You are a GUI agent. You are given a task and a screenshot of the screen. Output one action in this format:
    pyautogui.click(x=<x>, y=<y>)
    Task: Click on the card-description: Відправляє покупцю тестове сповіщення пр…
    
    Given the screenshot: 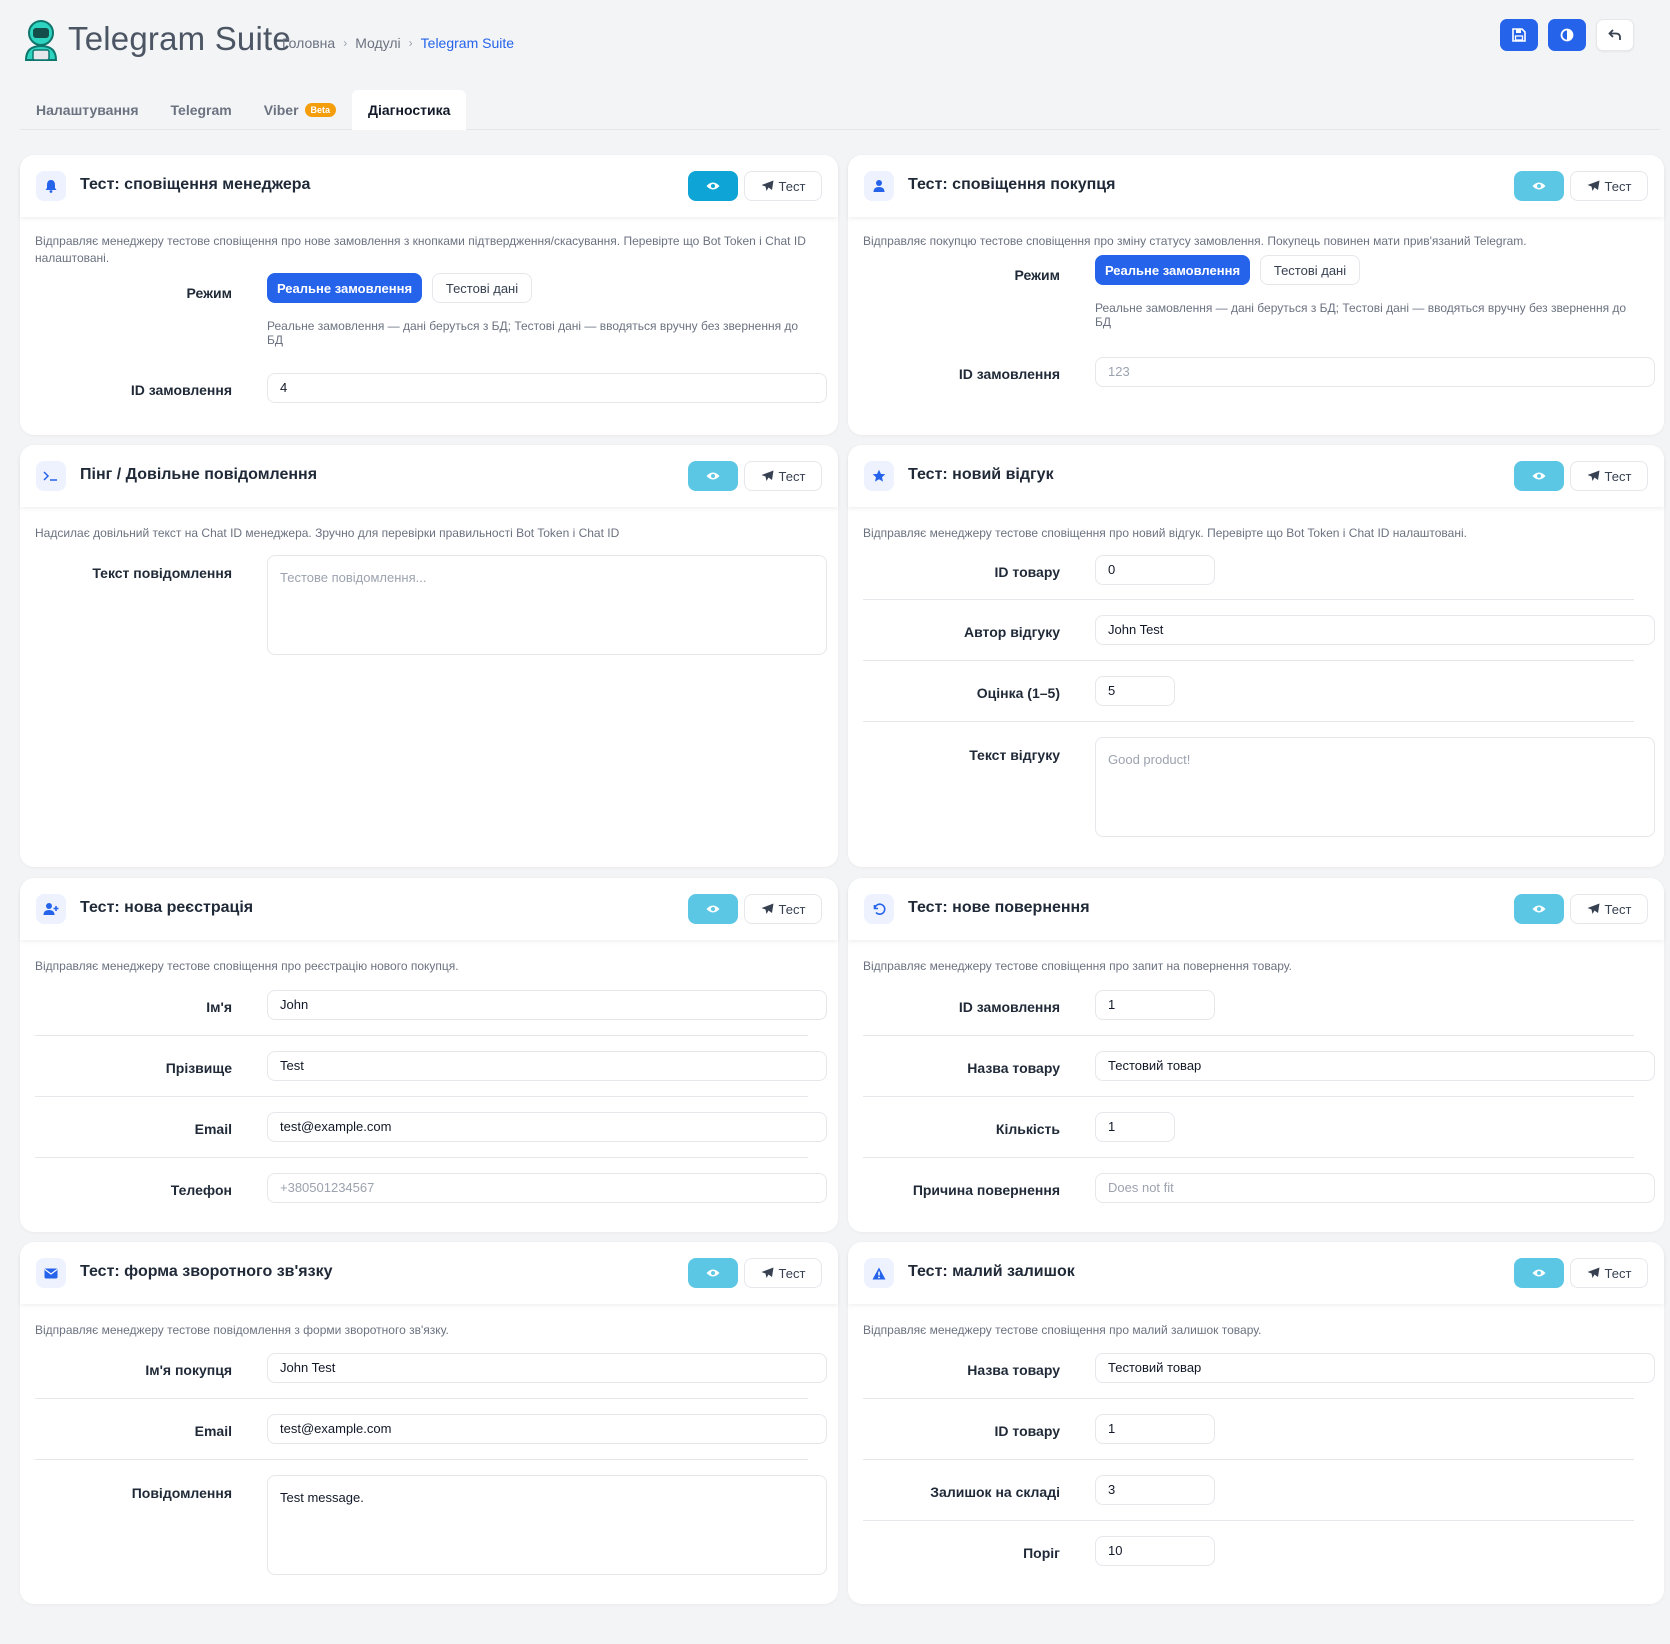 What is the action you would take?
    pyautogui.click(x=1195, y=241)
    